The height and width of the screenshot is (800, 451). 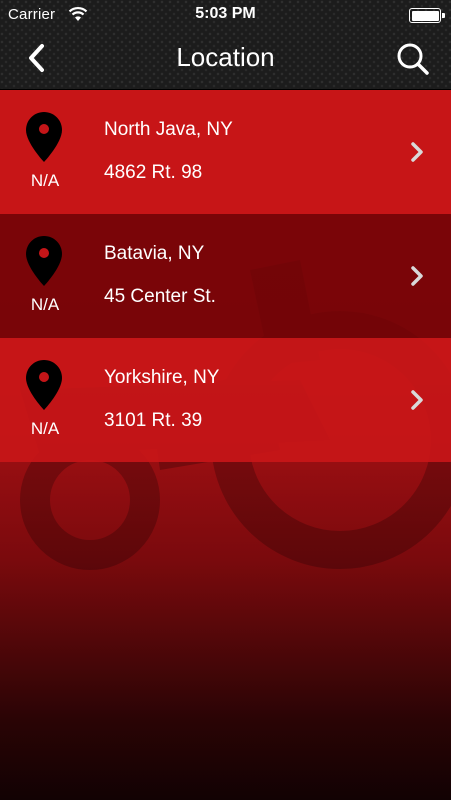 I want to click on status-time: 5:03 PM, so click(x=225, y=13).